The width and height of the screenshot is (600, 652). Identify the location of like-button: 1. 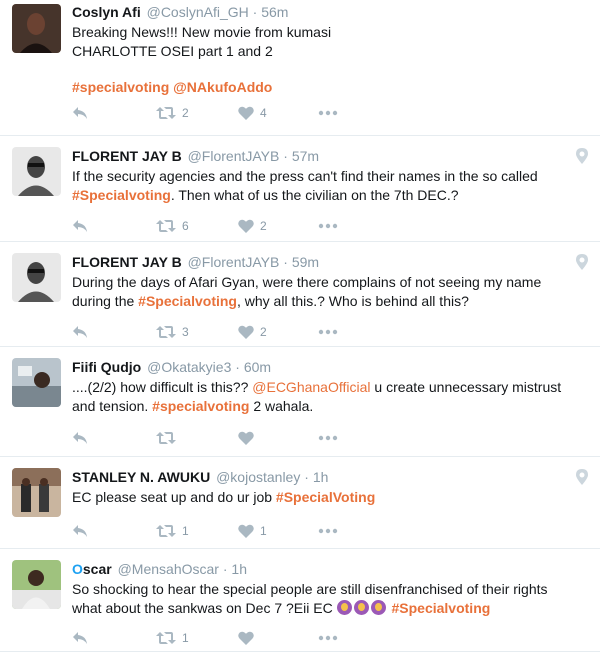
(278, 531).